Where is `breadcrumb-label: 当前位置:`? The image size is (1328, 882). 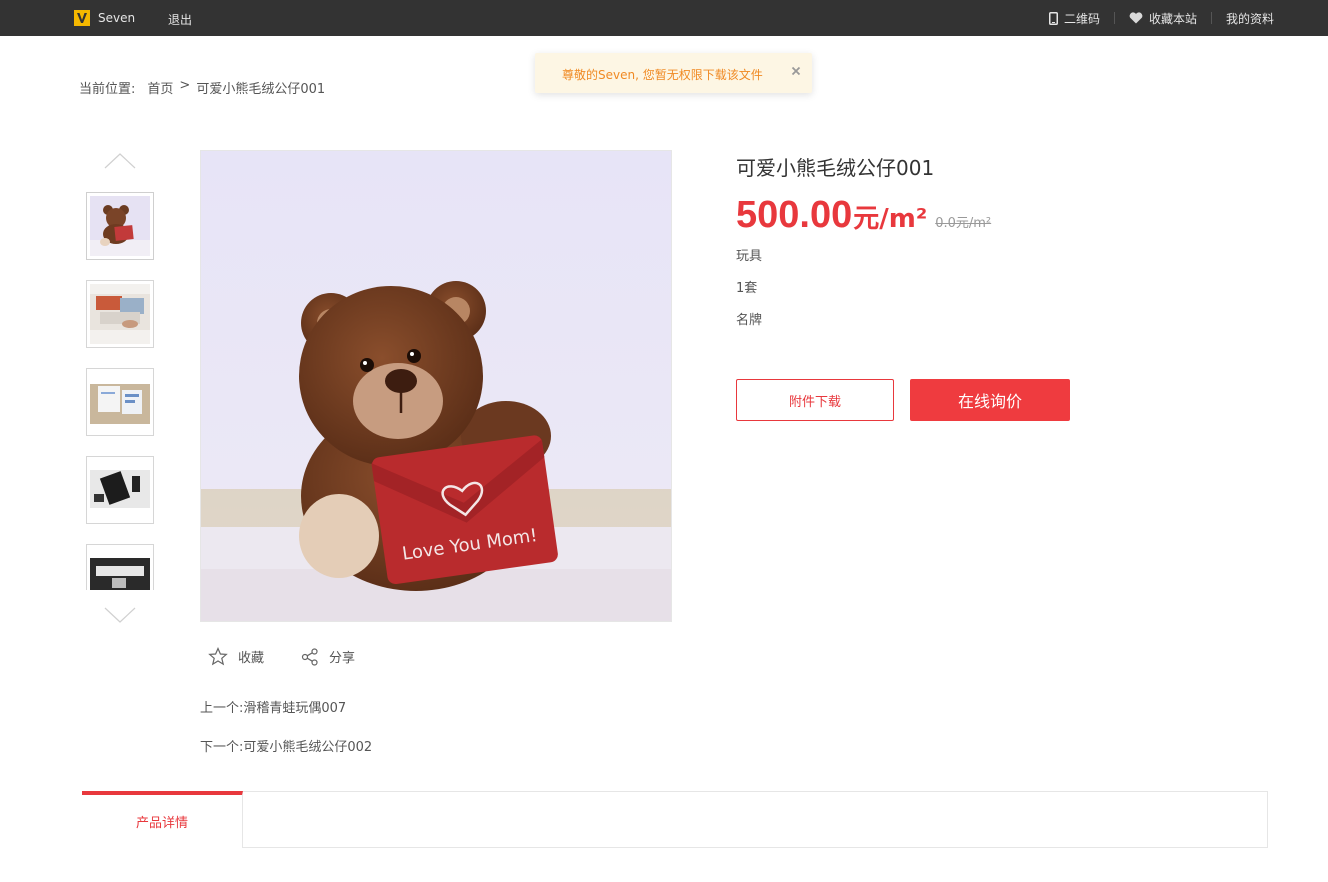
breadcrumb-label: 当前位置: is located at coordinates (107, 89).